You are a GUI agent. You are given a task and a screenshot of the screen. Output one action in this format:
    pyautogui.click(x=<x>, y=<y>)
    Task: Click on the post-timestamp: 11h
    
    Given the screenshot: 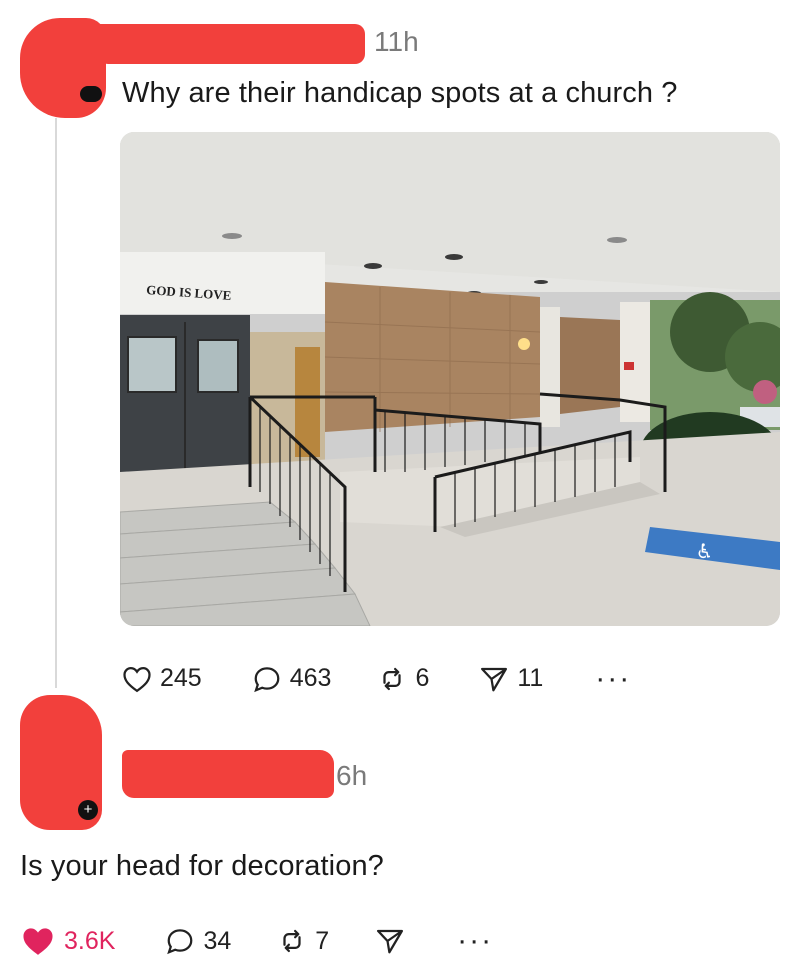 What is the action you would take?
    pyautogui.click(x=396, y=41)
    